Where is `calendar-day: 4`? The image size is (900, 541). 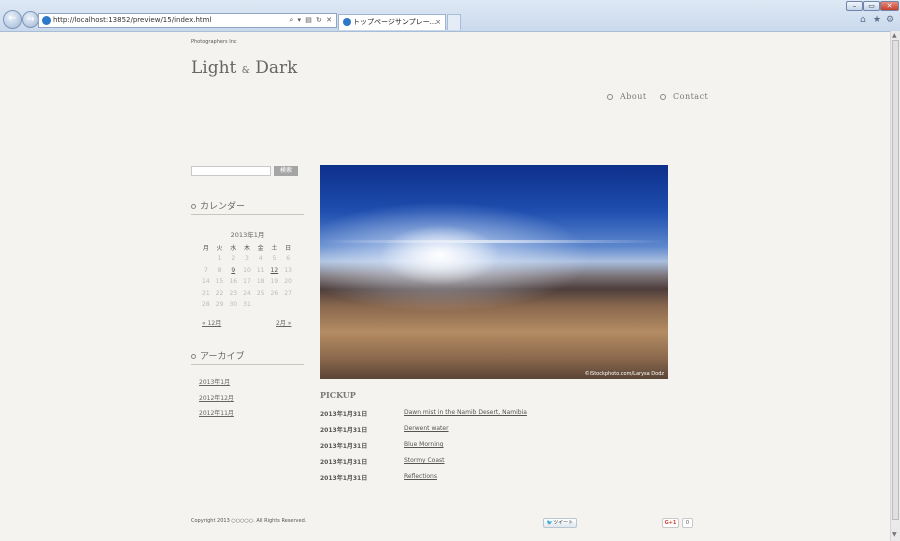 calendar-day: 4 is located at coordinates (260, 259).